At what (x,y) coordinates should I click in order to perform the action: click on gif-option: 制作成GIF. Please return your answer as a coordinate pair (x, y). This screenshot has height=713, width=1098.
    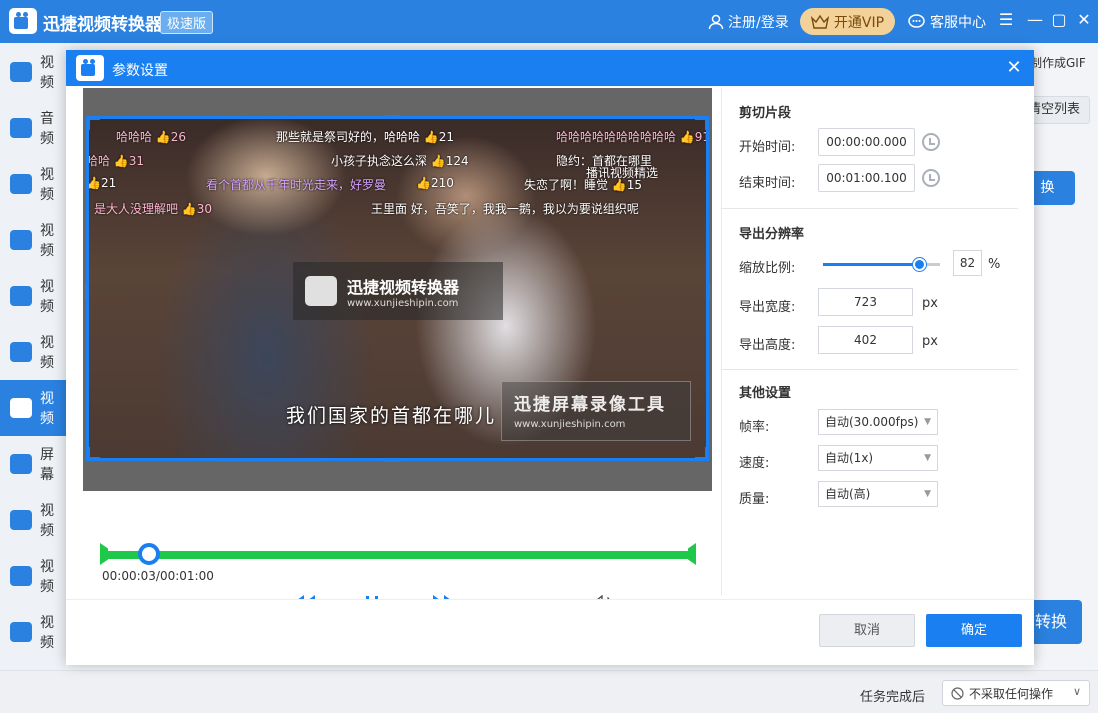
    Looking at the image, I should click on (1058, 62).